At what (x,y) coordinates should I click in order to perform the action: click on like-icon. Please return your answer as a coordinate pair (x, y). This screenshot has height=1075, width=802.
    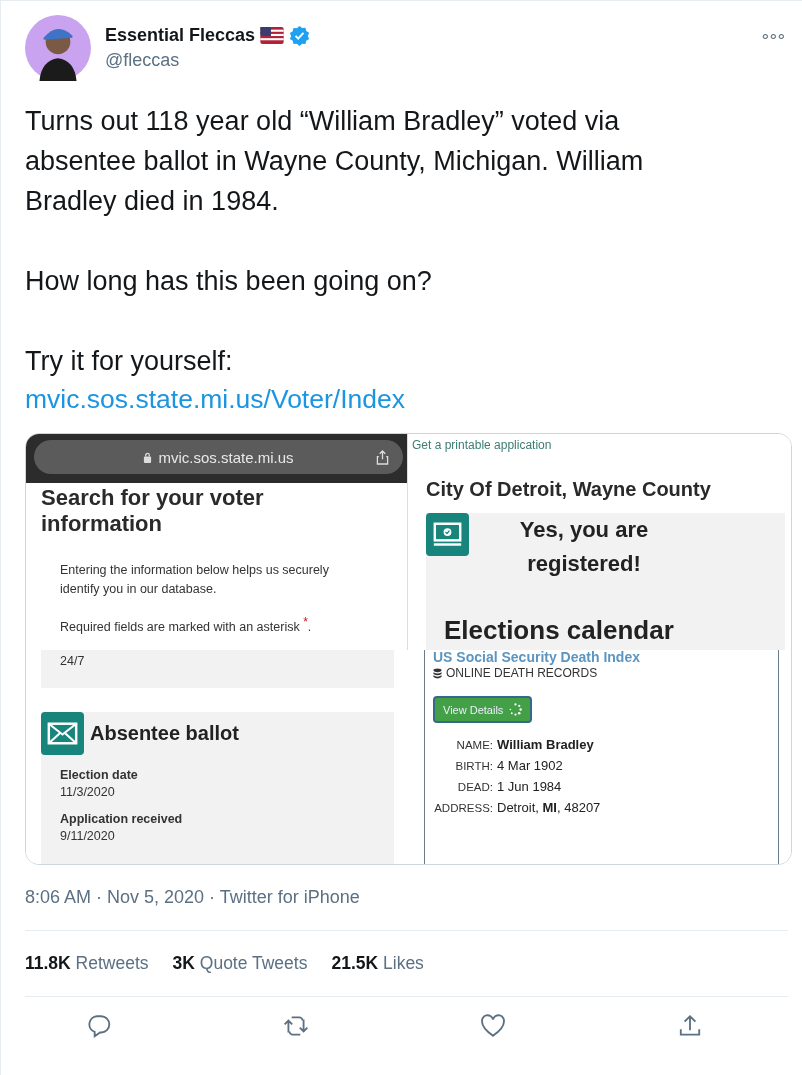
    Looking at the image, I should click on (492, 1026).